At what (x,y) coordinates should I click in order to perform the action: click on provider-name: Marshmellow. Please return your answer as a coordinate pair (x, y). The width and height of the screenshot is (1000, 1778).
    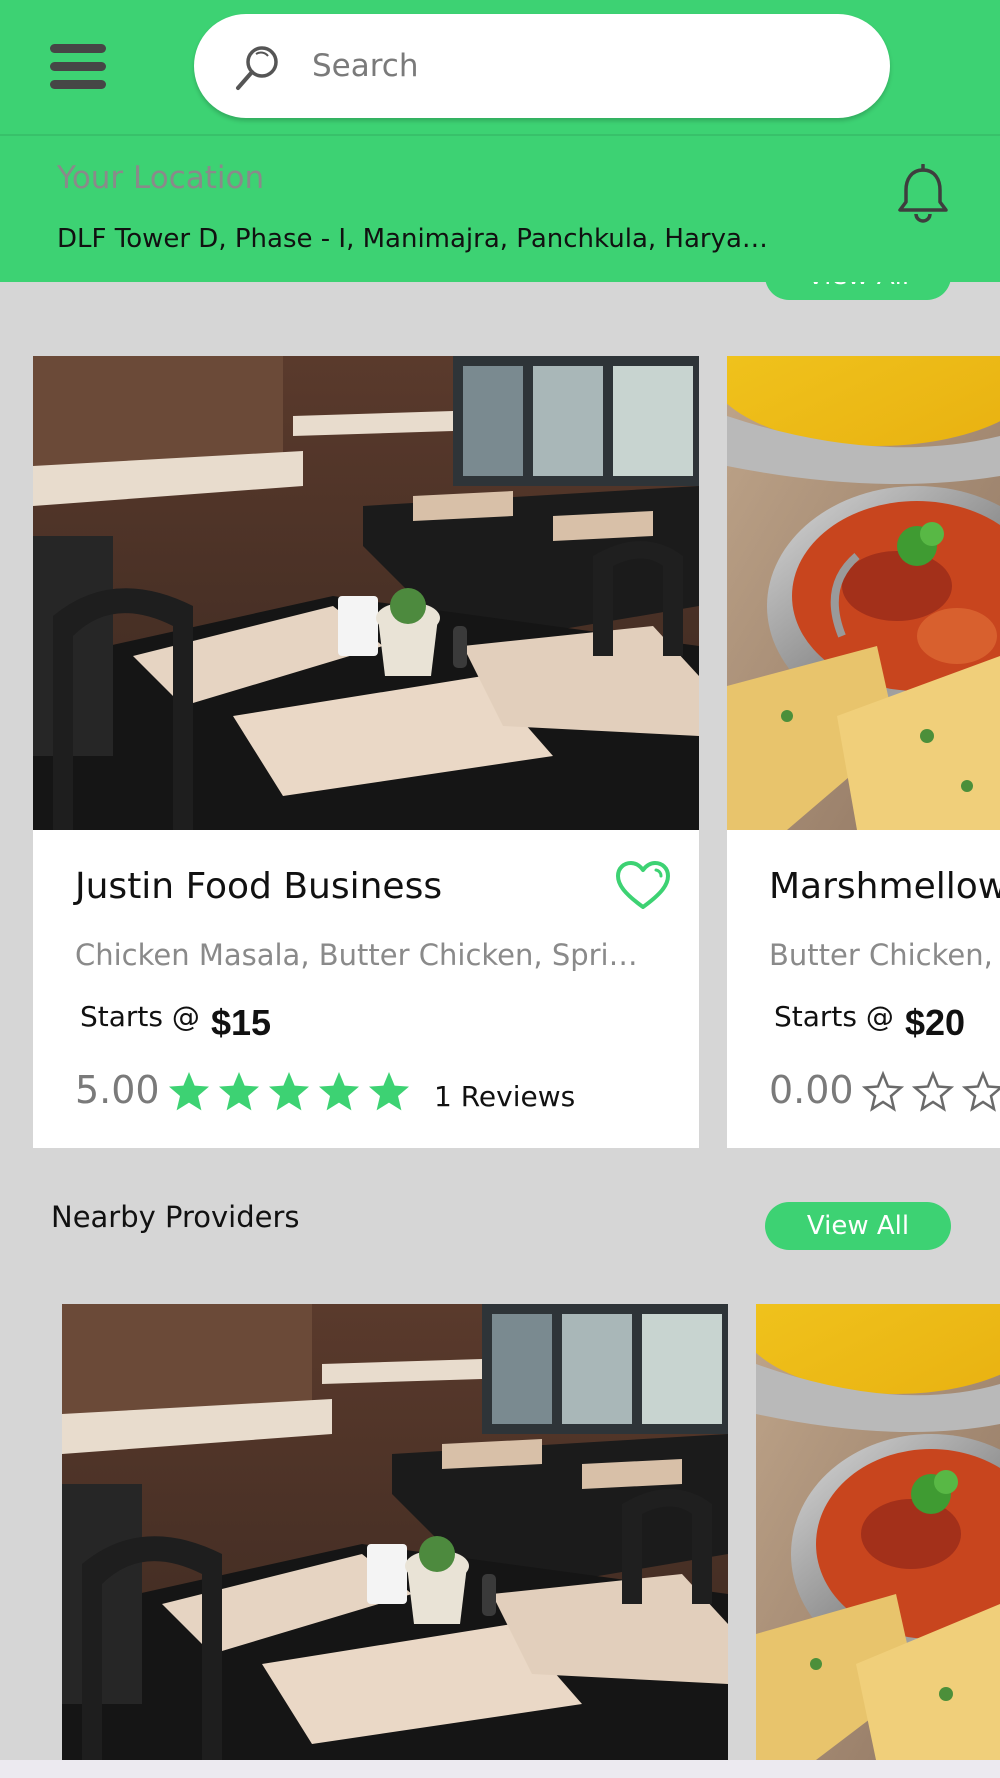
    Looking at the image, I should click on (884, 886).